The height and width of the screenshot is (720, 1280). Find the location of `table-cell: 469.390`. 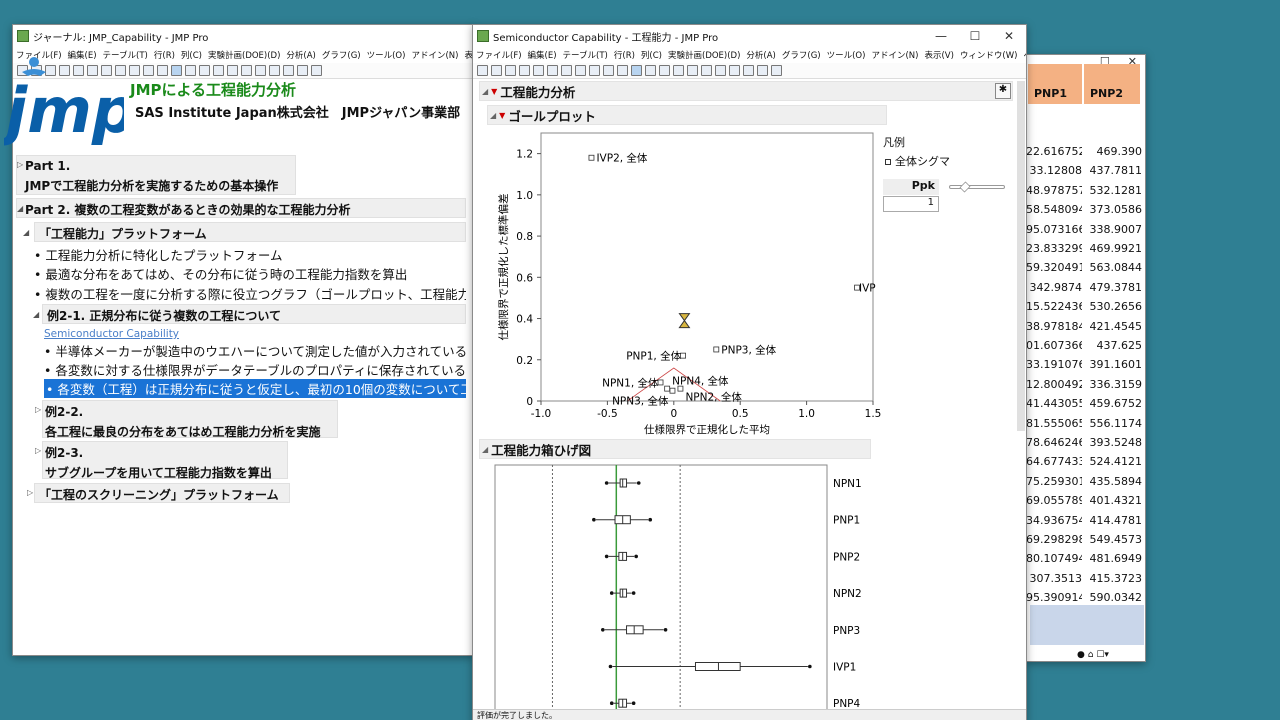

table-cell: 469.390 is located at coordinates (1114, 151).